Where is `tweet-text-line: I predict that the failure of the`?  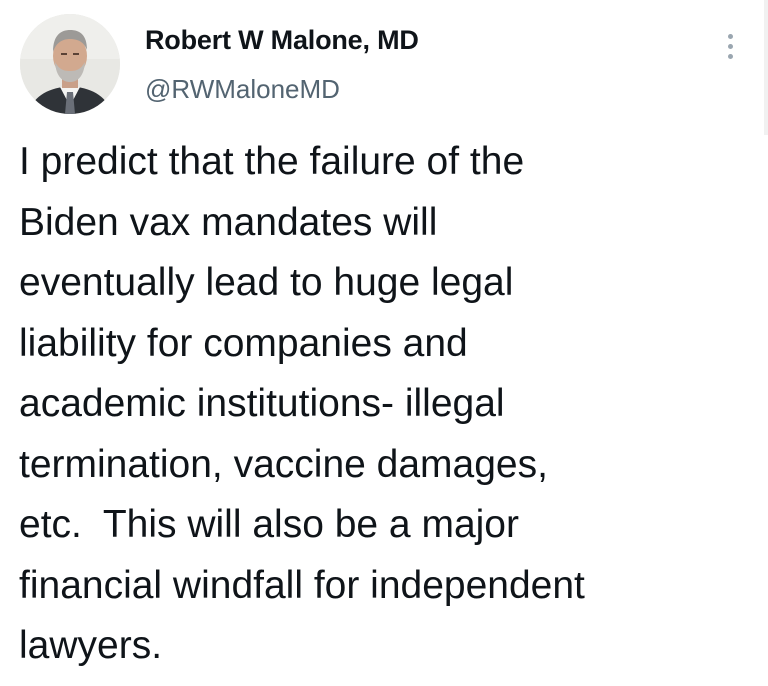
tweet-text-line: I predict that the failure of the is located at coordinates (272, 161).